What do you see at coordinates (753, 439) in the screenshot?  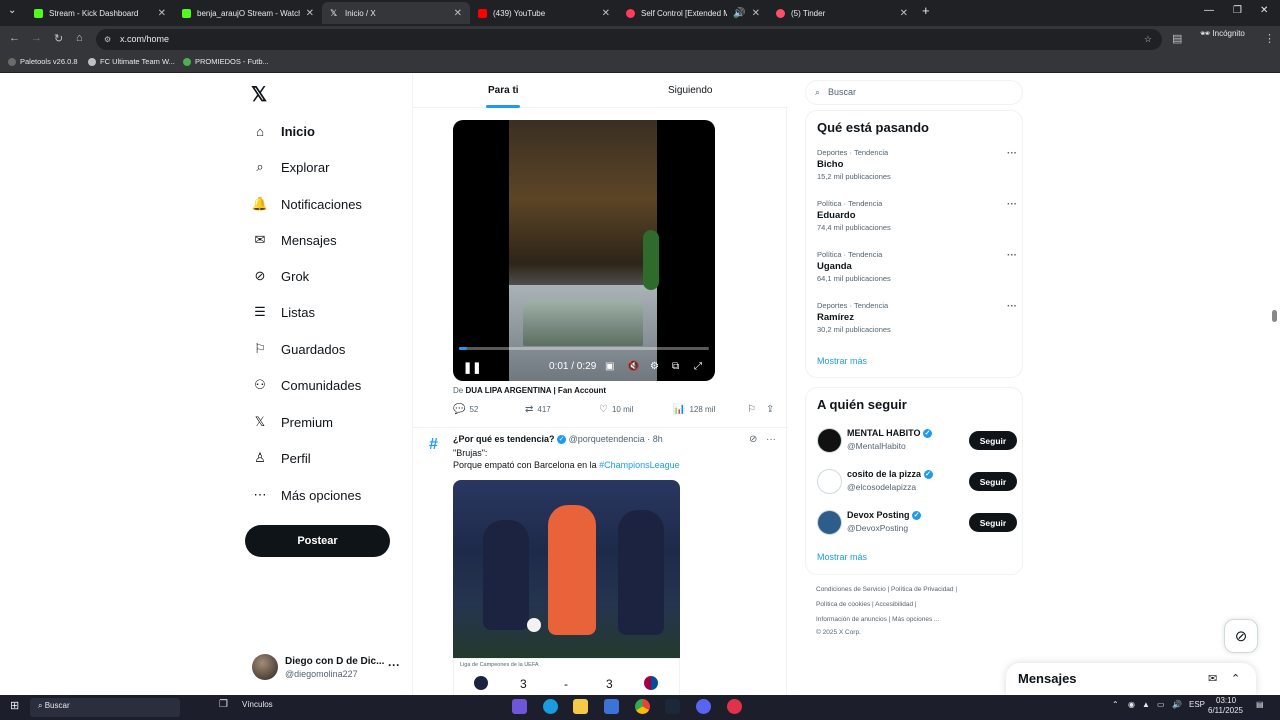 I see `grok-icon: ⊘` at bounding box center [753, 439].